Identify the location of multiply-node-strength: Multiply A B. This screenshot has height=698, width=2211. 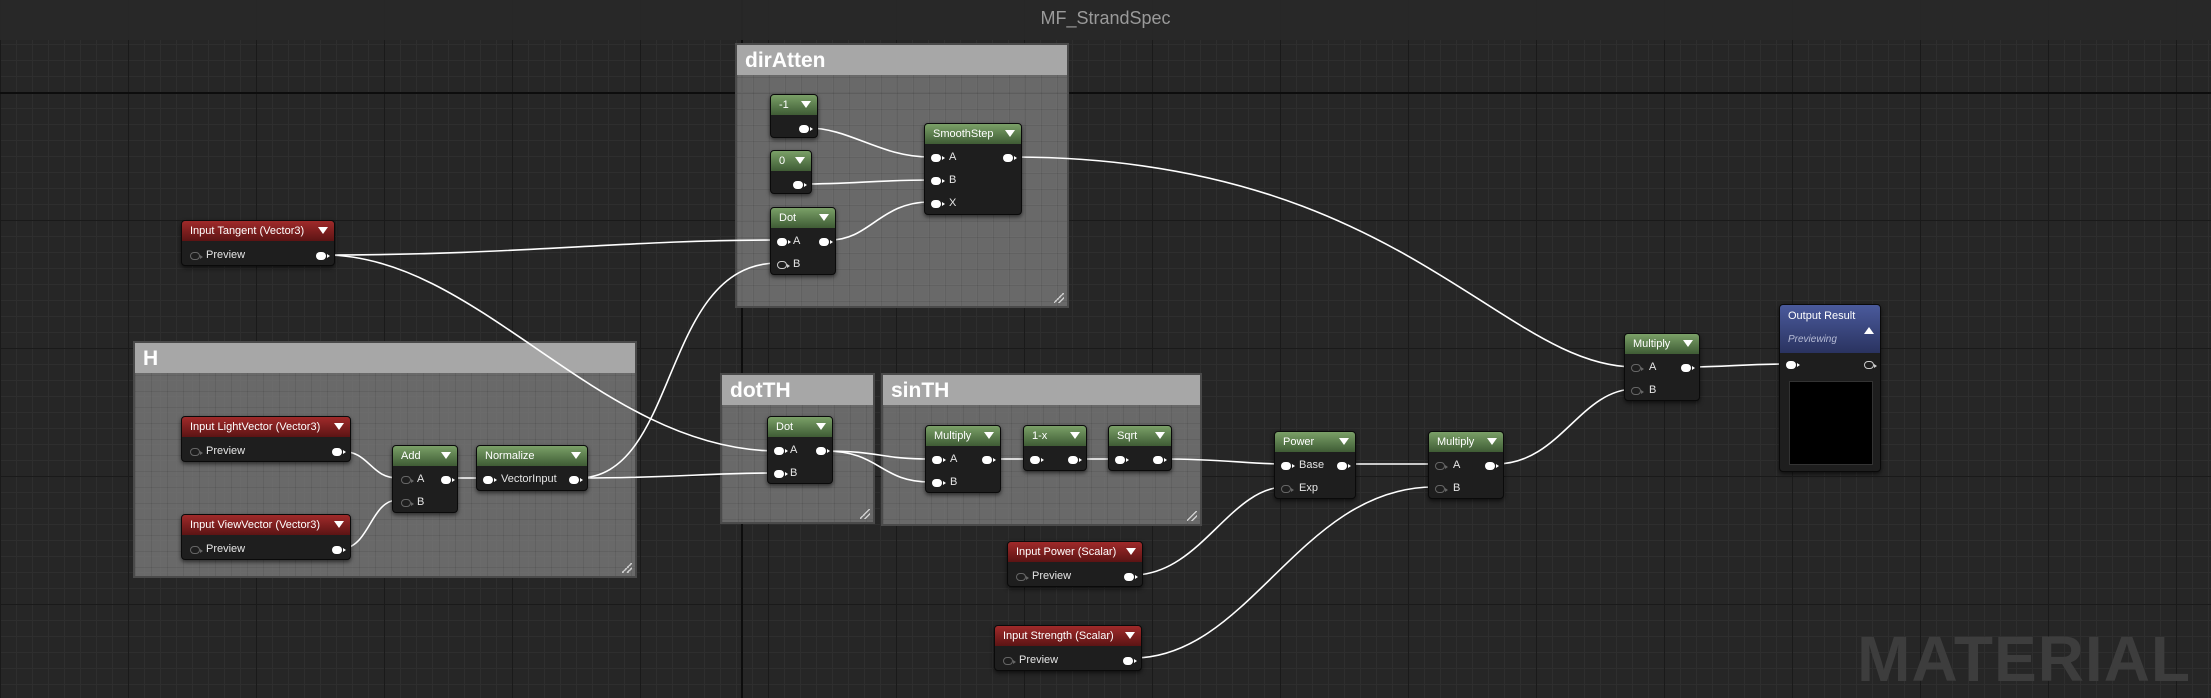
(1466, 465).